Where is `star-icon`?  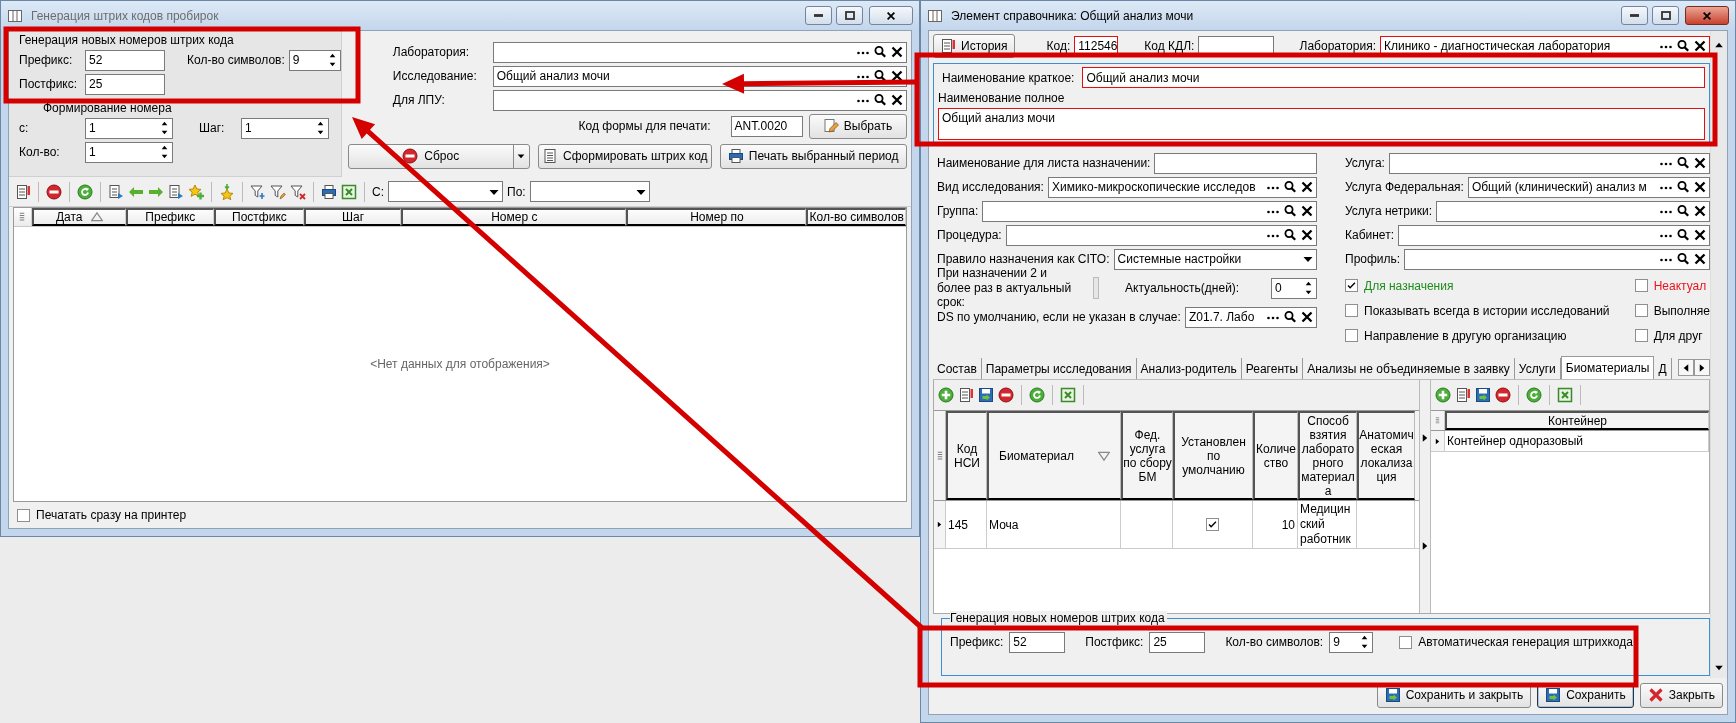
star-icon is located at coordinates (227, 191).